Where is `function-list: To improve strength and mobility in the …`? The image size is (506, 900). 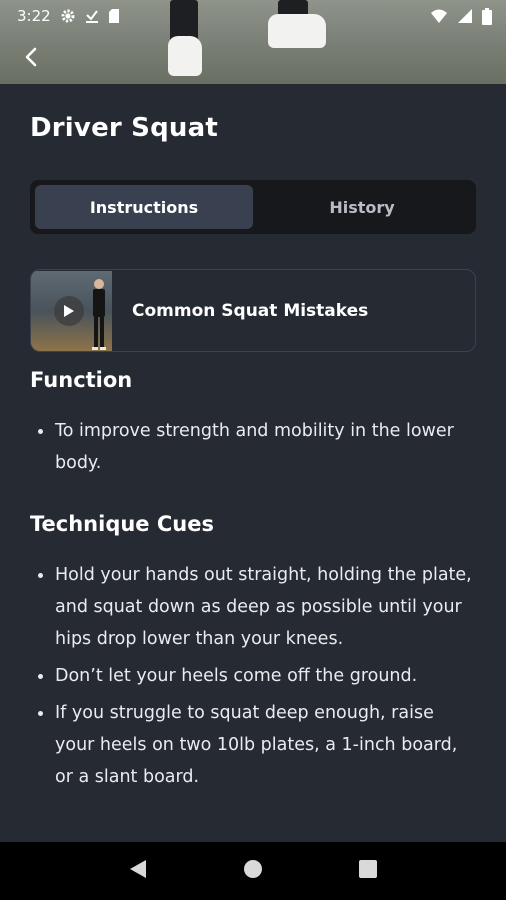
function-list: To improve strength and mobility in the … is located at coordinates (258, 449).